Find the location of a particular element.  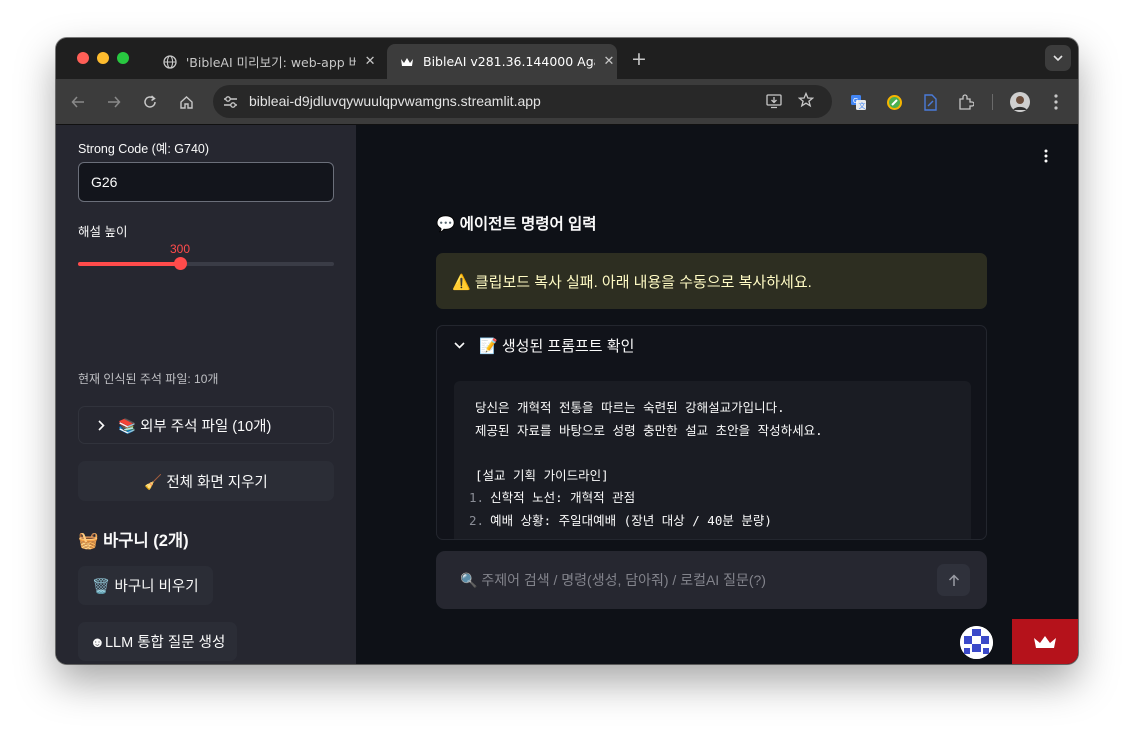

maximize-window-button is located at coordinates (123, 58).